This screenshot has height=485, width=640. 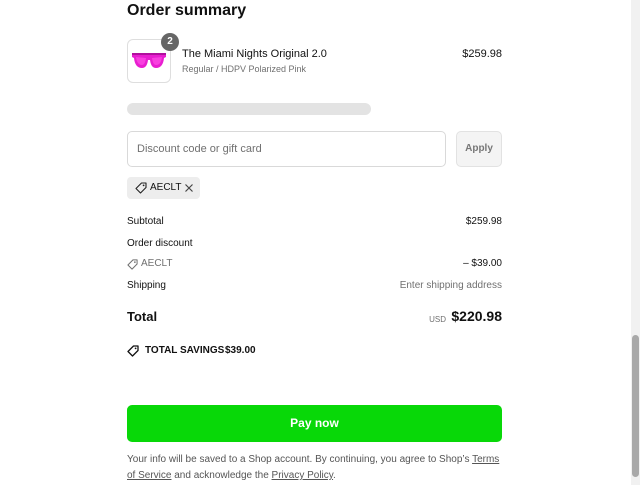 What do you see at coordinates (482, 263) in the screenshot?
I see `discount-value: – $39.00` at bounding box center [482, 263].